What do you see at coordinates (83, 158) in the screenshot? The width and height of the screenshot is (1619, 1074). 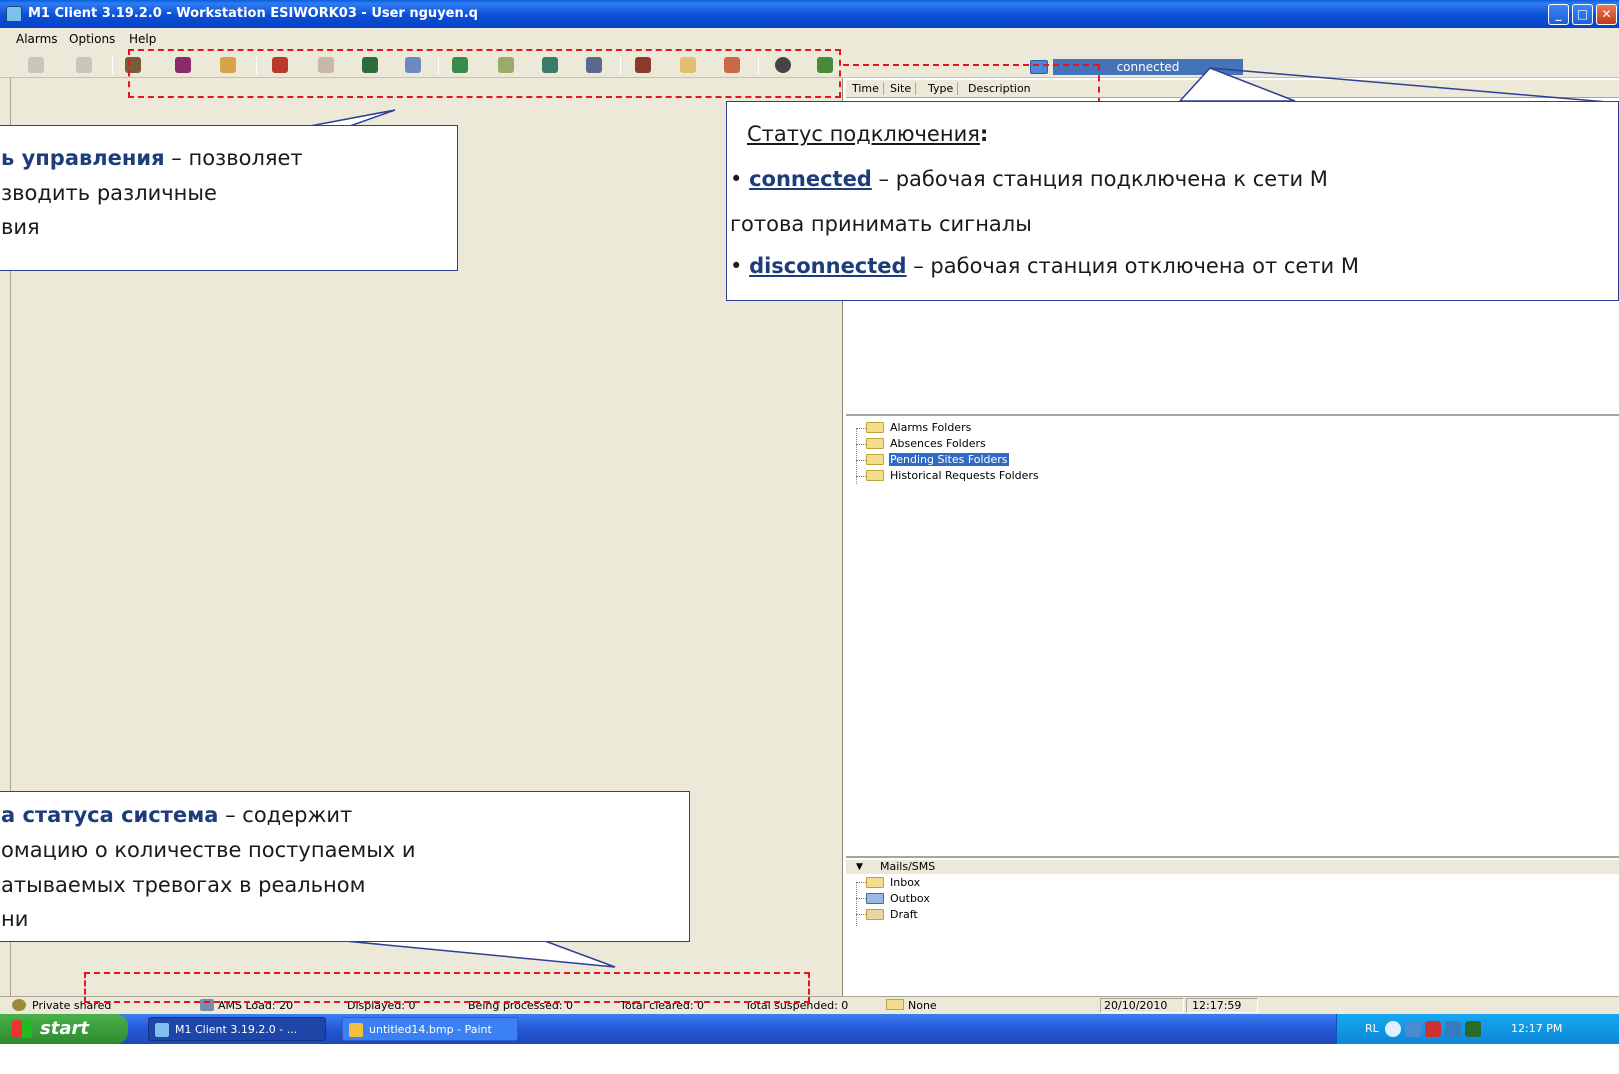 I see `toolbar-callout-term: ь управления` at bounding box center [83, 158].